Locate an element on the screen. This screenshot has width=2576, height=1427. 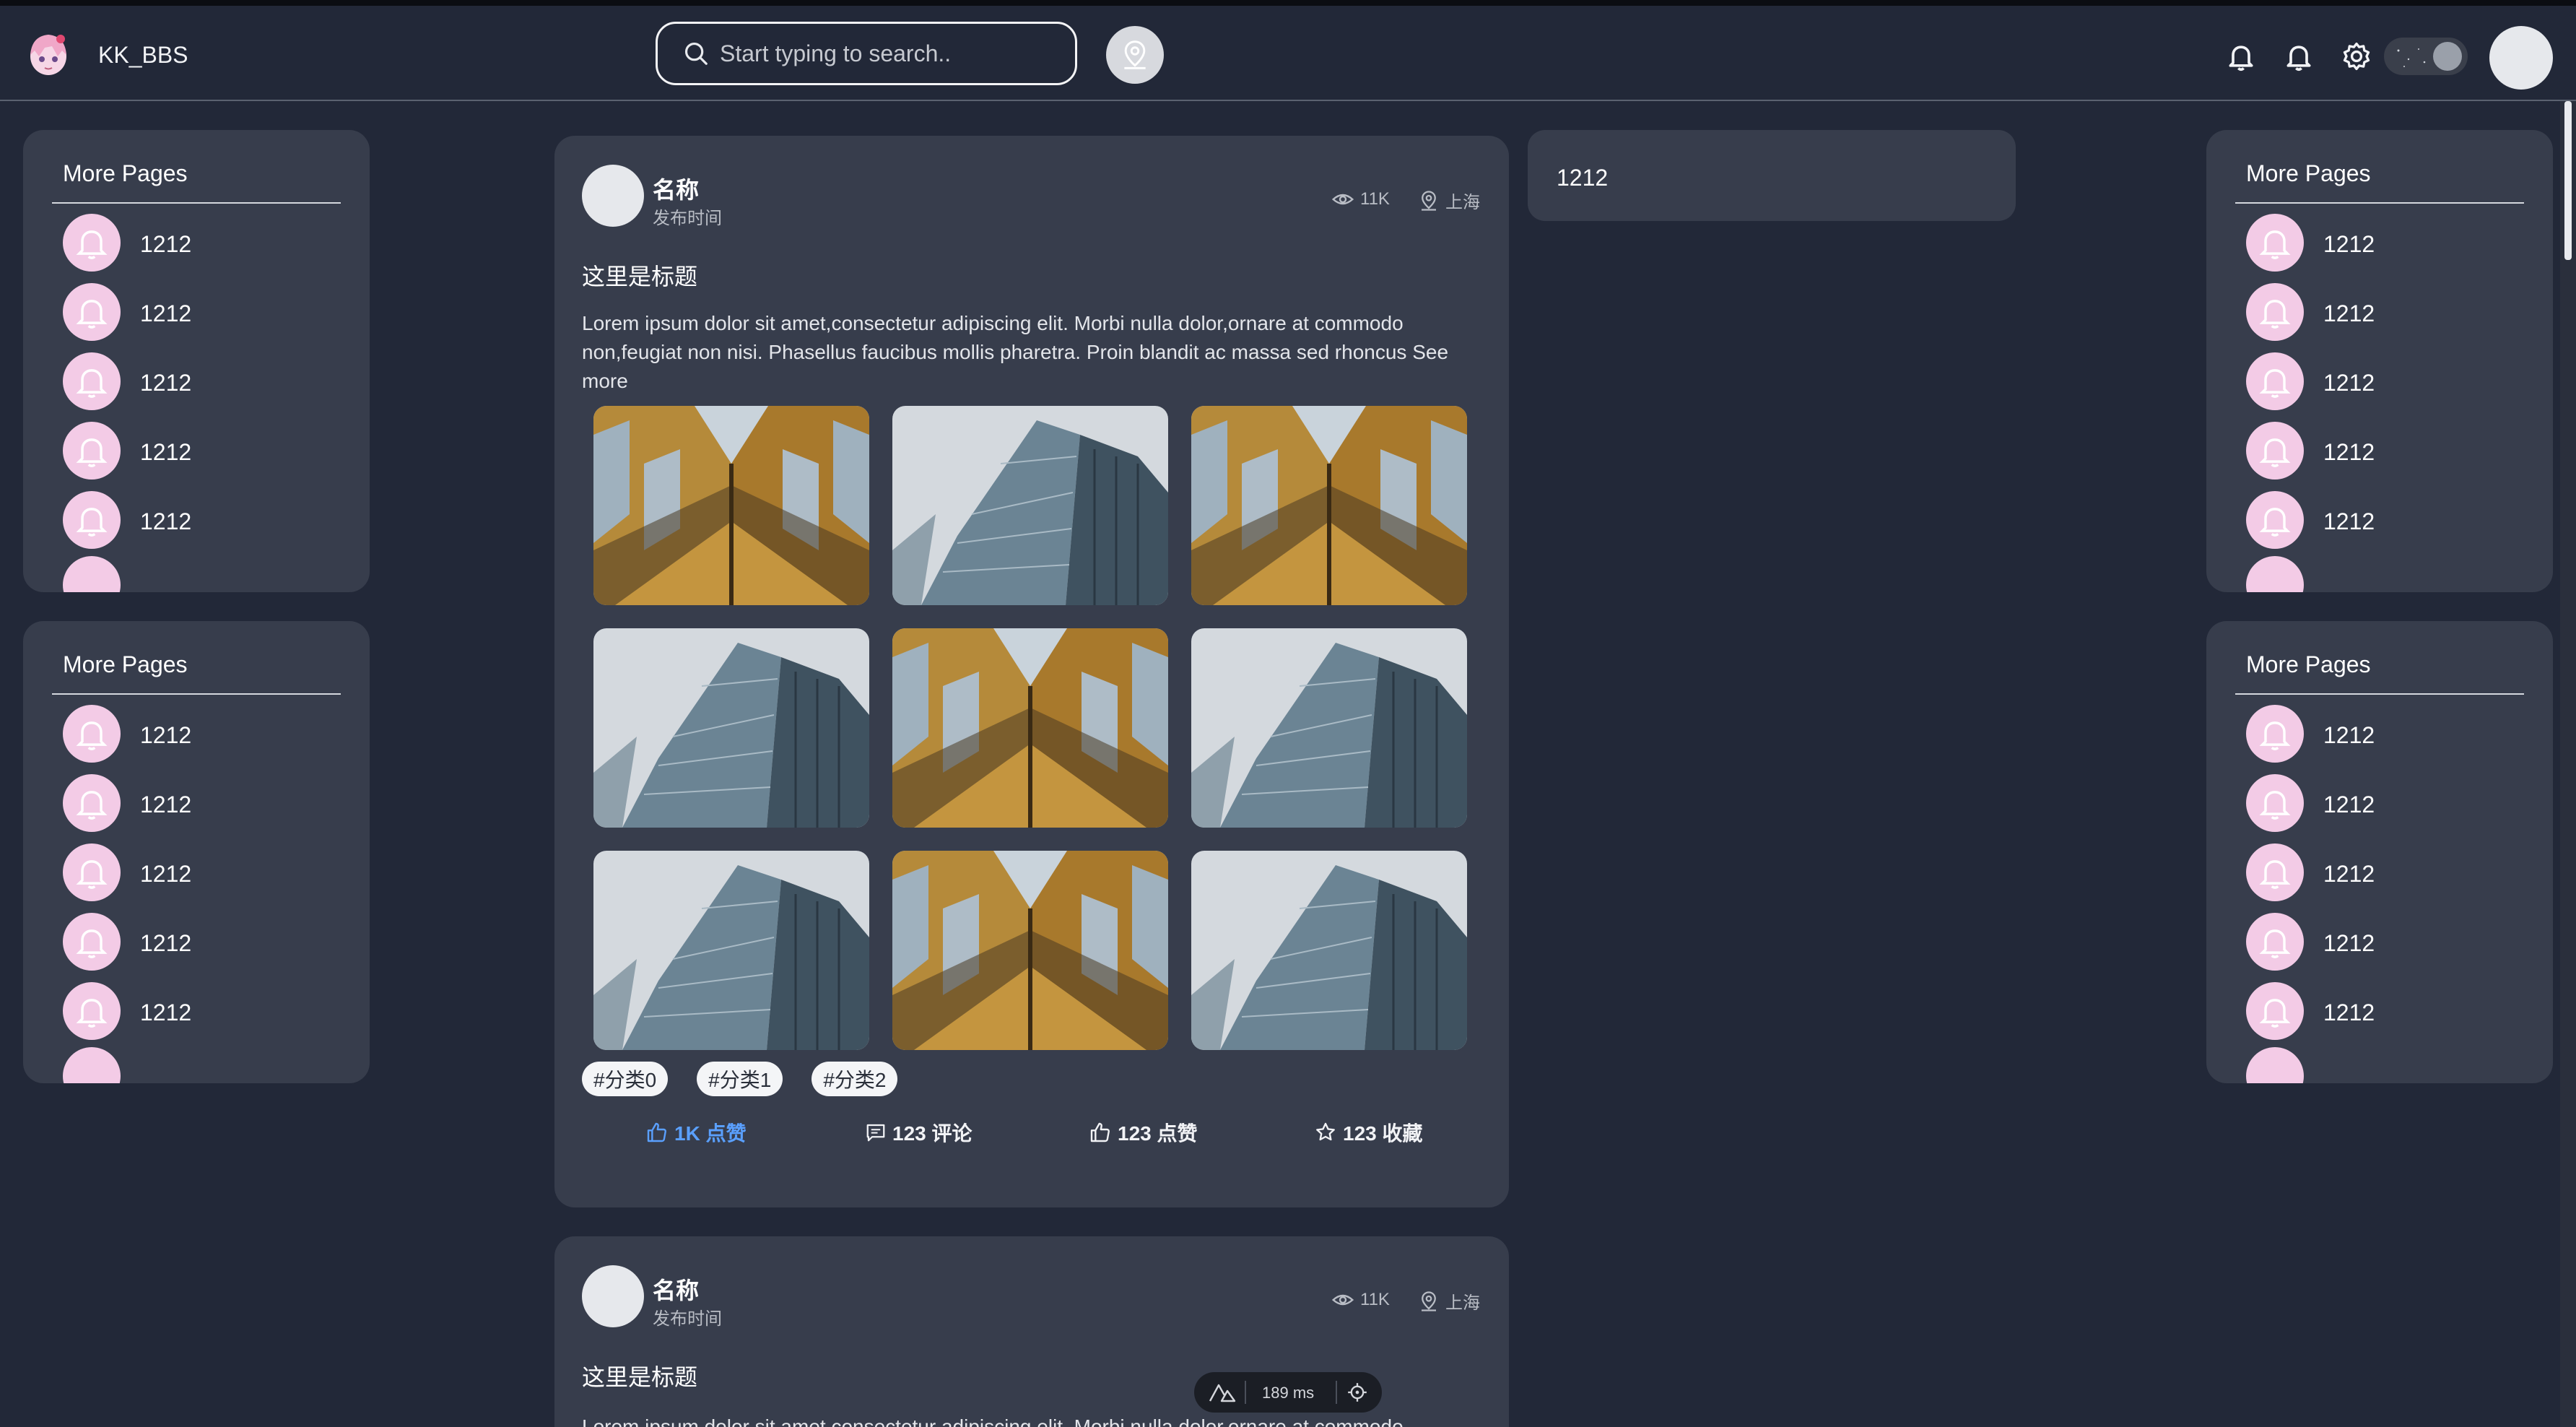
page-scrollbar is located at coordinates (2568, 764).